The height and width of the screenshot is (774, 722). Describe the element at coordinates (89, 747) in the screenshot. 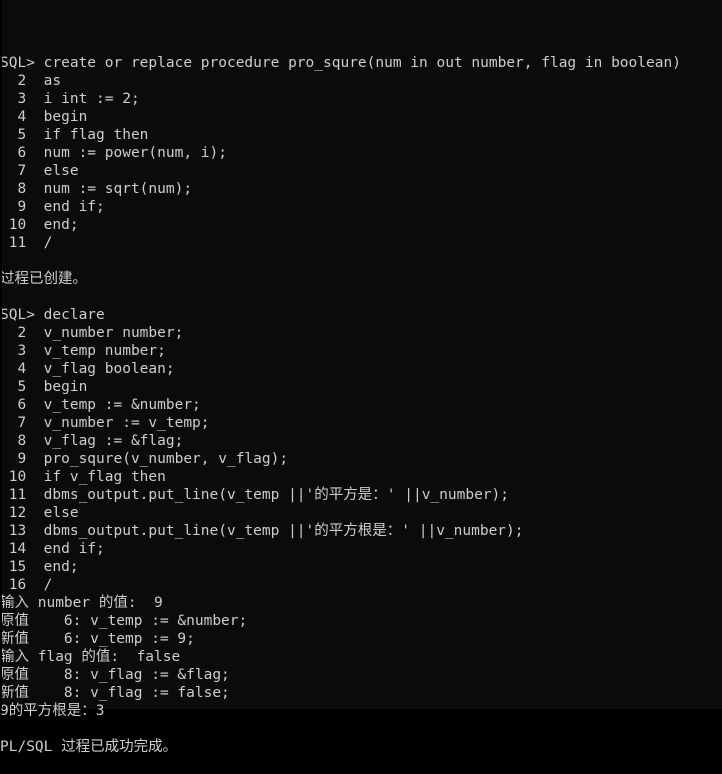

I see `terminal-line: PL/SQL 过程已成功完成。` at that location.